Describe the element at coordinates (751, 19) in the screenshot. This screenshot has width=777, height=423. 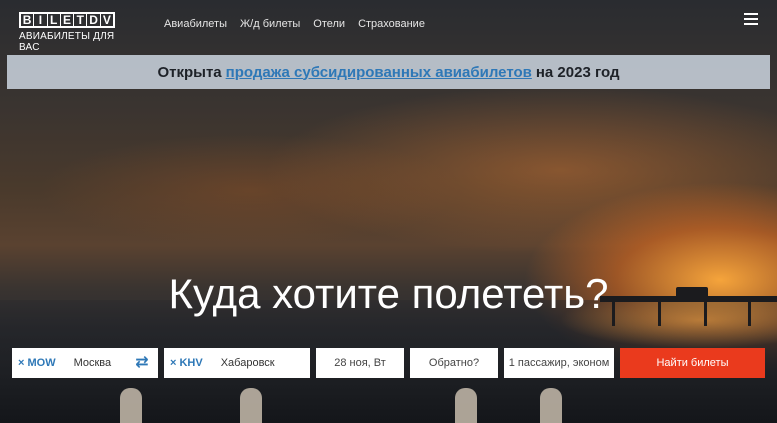
I see `hamburger-icon` at that location.